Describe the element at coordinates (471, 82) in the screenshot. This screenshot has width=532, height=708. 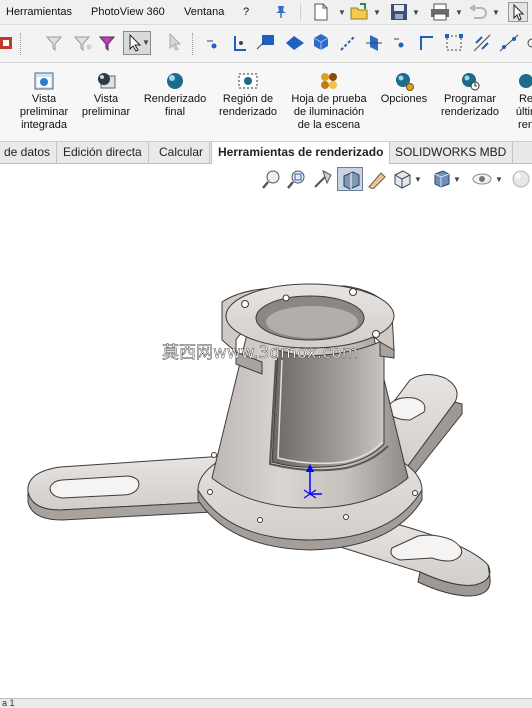
I see `schedule-render-icon` at that location.